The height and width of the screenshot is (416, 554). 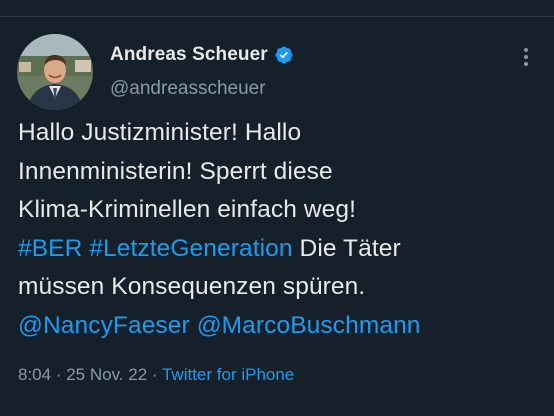 I want to click on tweet-meta: 8:04 · 25 Nov. 22 · Twitter for iPhone, so click(x=156, y=375).